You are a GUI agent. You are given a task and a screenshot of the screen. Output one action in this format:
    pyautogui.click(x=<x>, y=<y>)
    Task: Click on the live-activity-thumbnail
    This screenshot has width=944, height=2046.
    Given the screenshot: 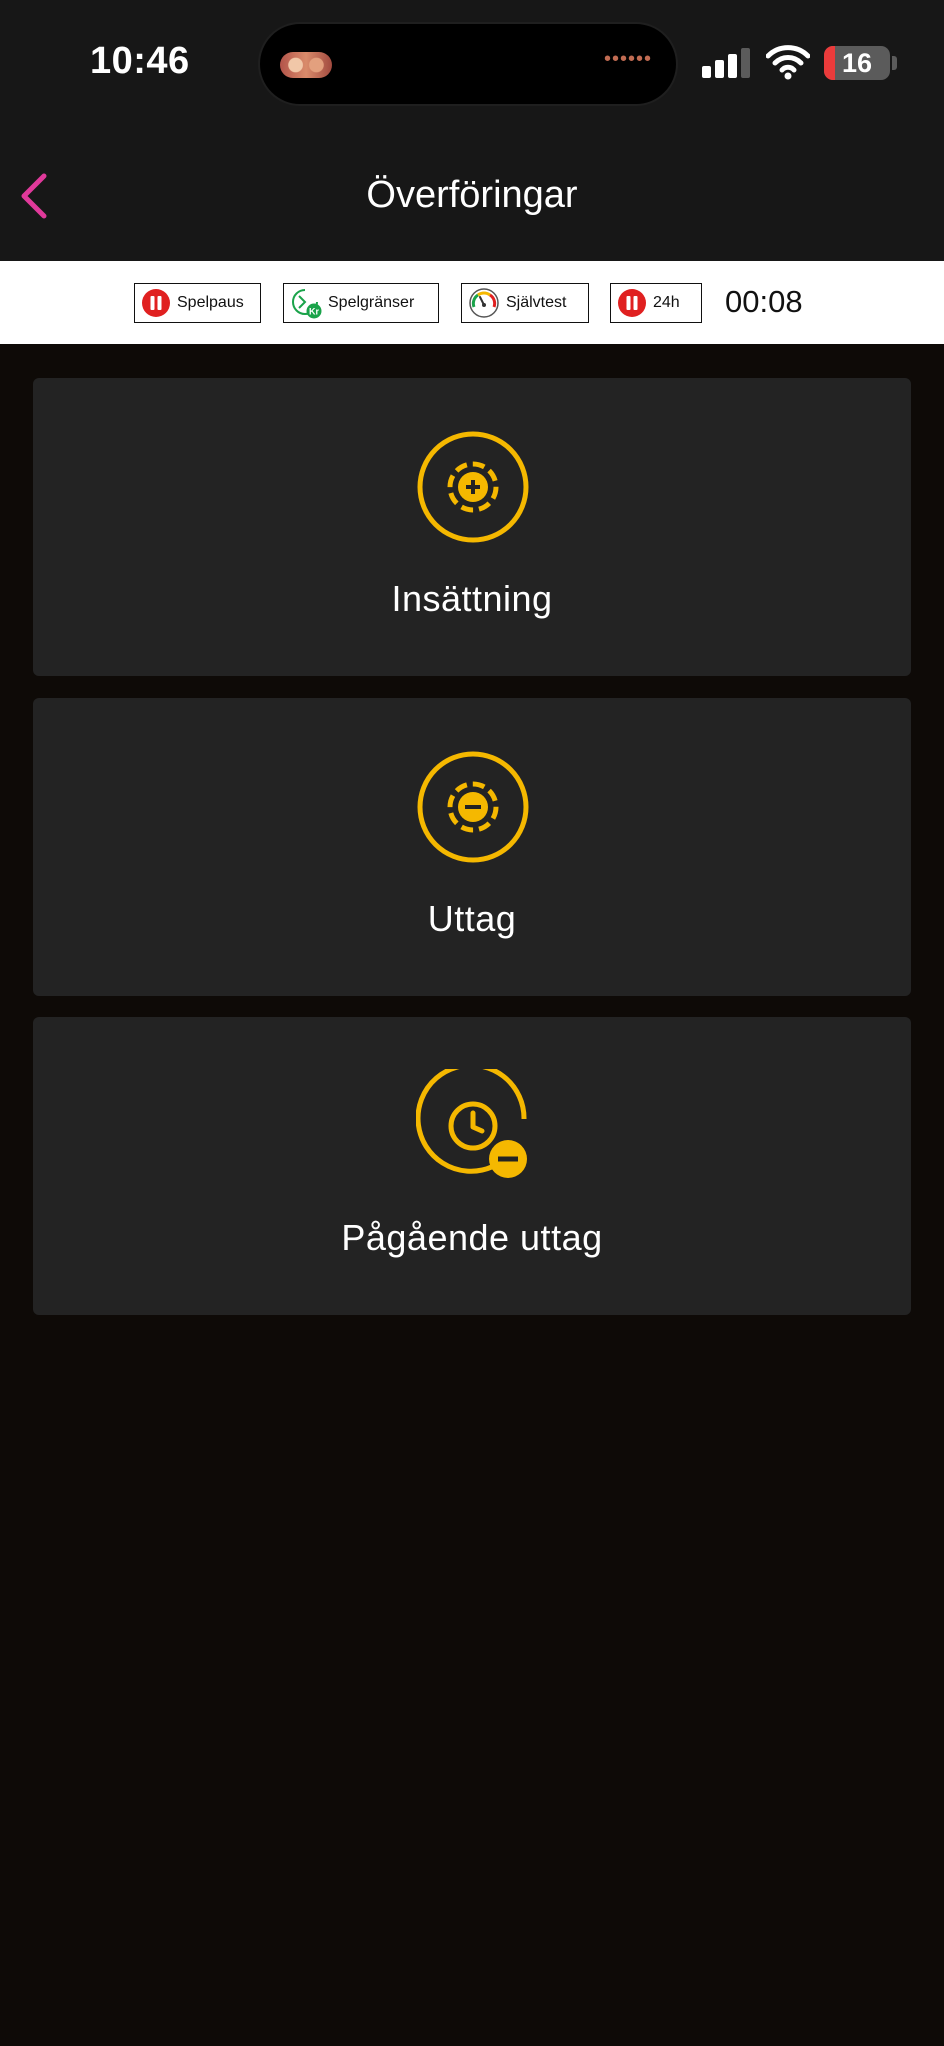 What is the action you would take?
    pyautogui.click(x=306, y=65)
    